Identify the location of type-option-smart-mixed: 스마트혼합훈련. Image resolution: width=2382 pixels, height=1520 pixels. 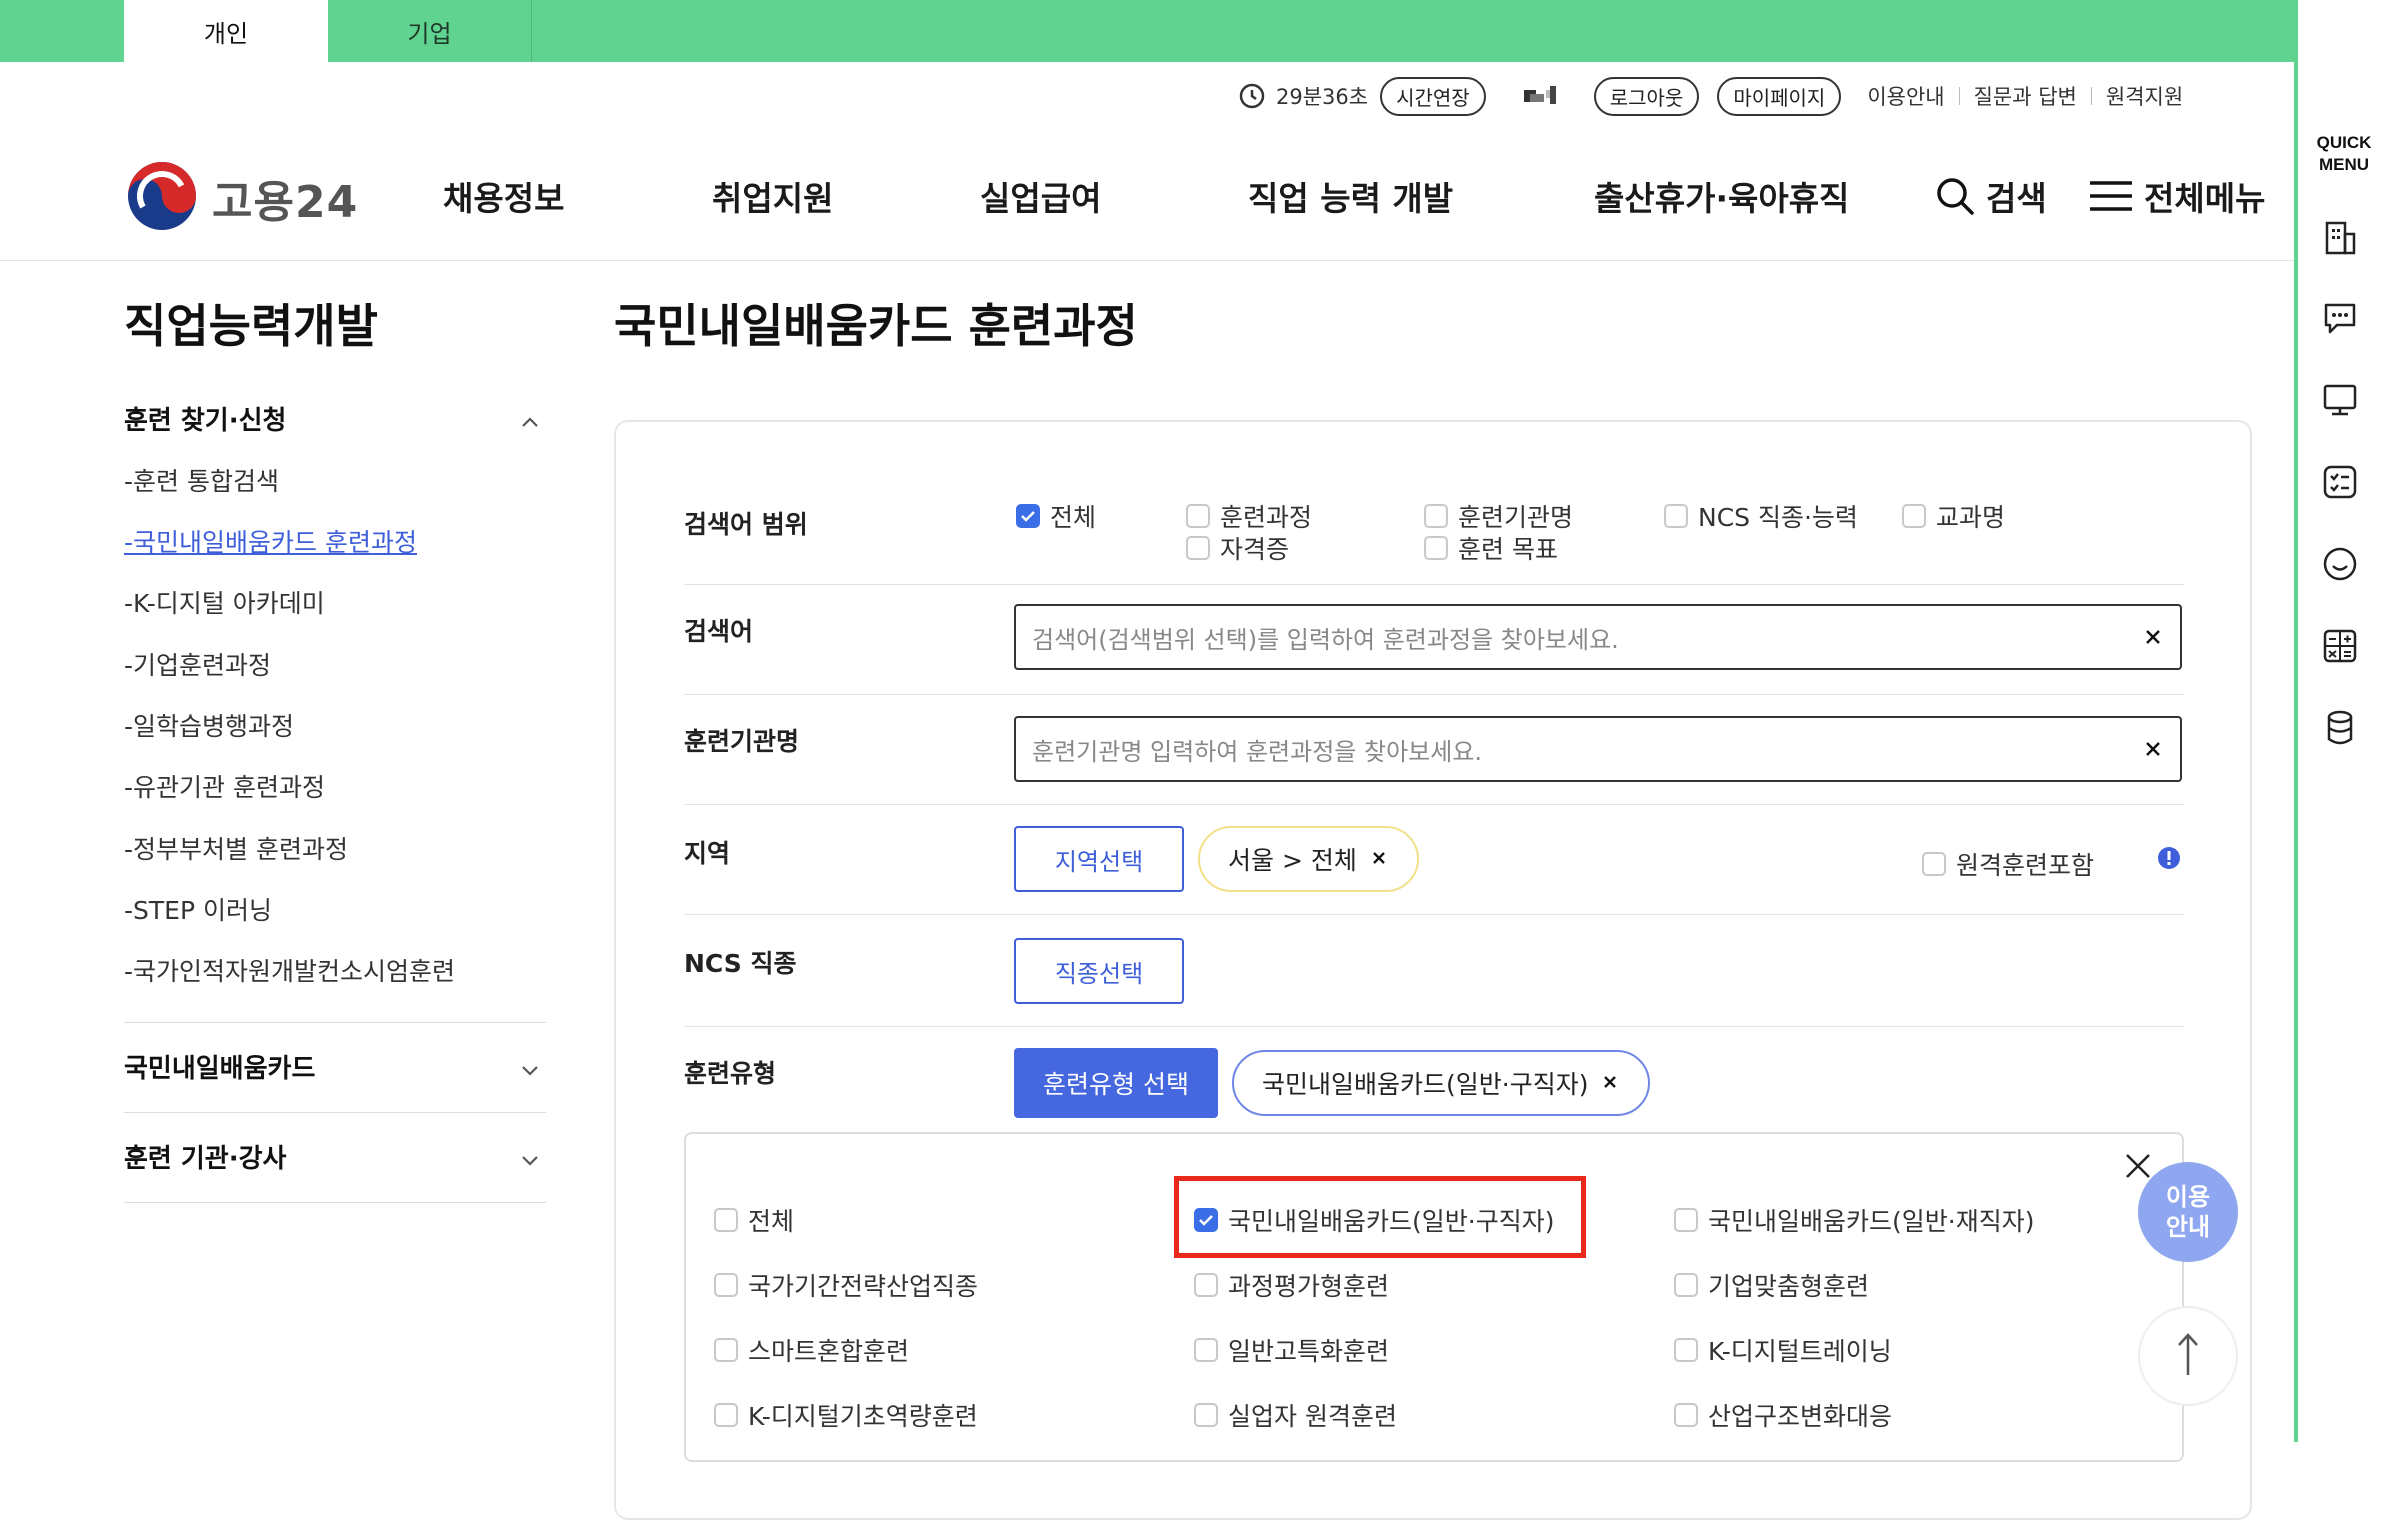
(811, 1350).